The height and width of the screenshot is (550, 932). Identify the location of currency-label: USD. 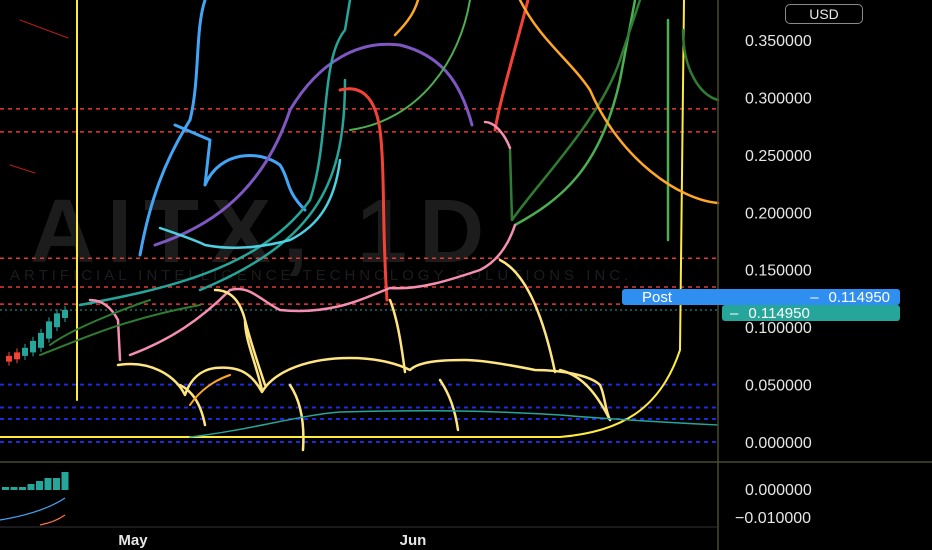
(824, 14).